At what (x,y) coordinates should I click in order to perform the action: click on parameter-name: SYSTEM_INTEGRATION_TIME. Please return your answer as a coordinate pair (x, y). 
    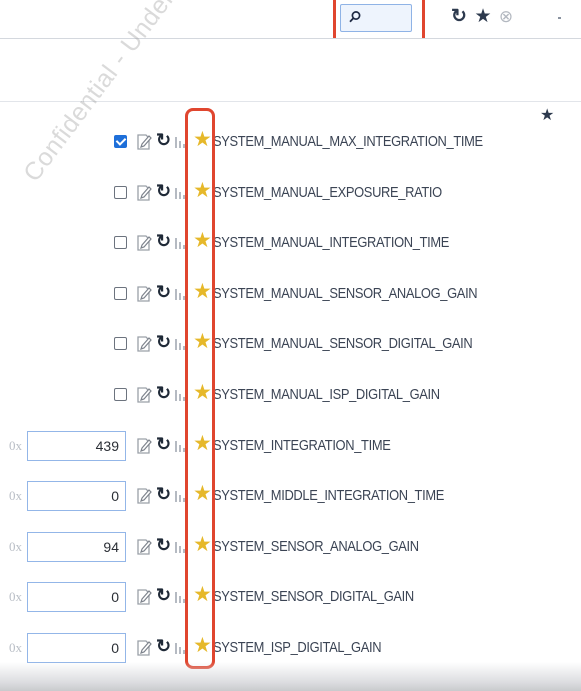
    Looking at the image, I should click on (302, 445).